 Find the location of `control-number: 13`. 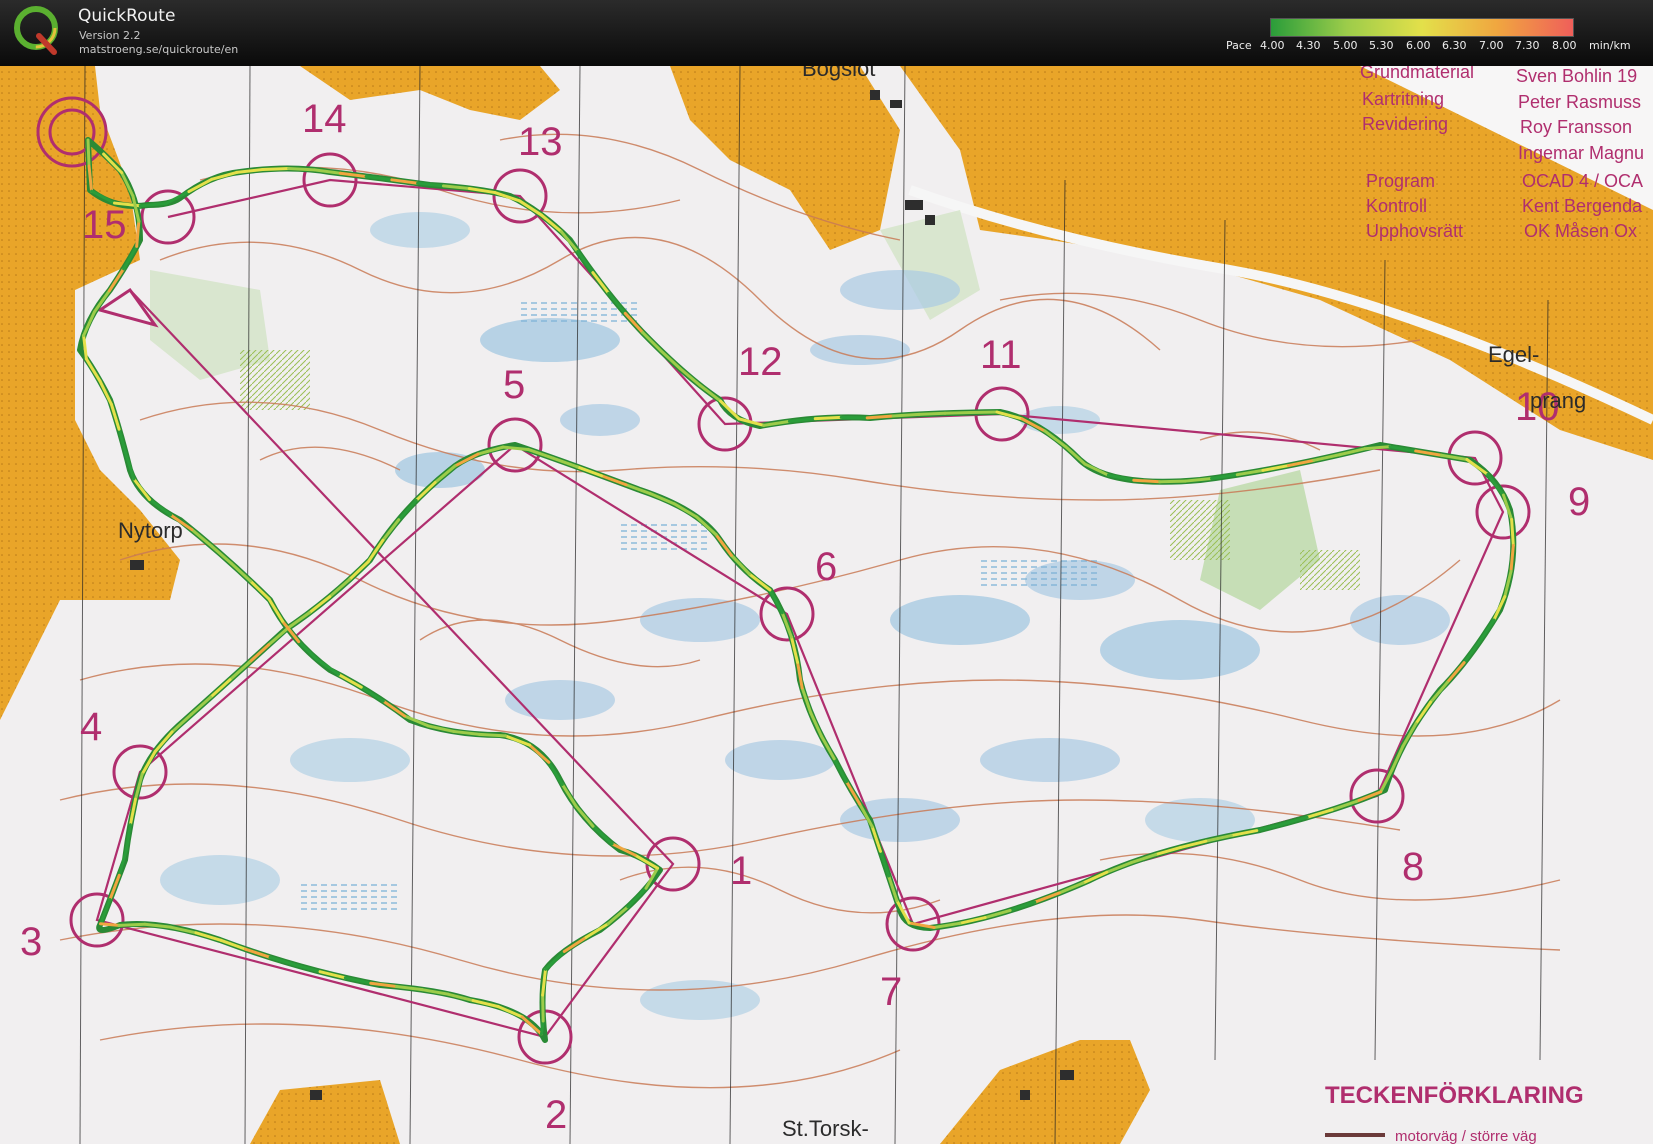

control-number: 13 is located at coordinates (540, 142).